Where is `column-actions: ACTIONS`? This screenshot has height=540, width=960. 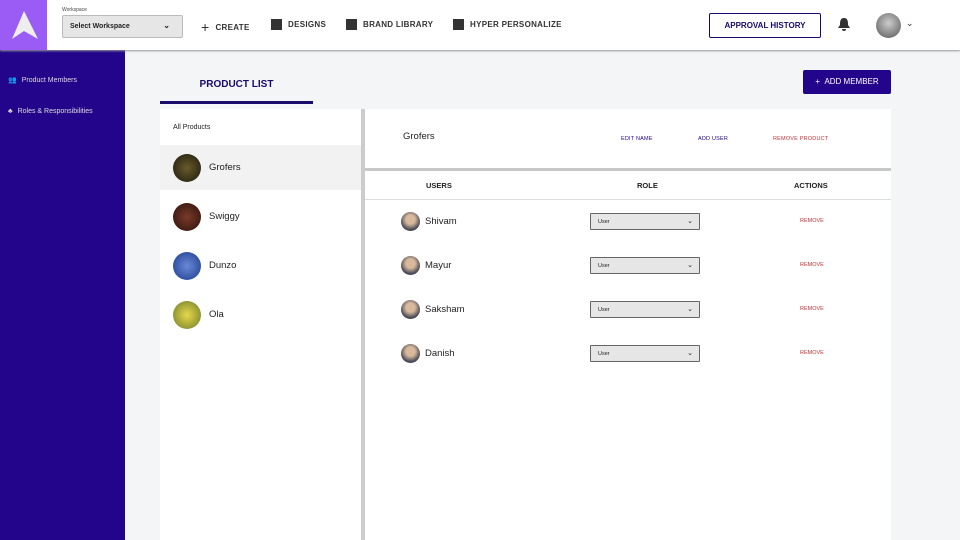
column-actions: ACTIONS is located at coordinates (811, 185).